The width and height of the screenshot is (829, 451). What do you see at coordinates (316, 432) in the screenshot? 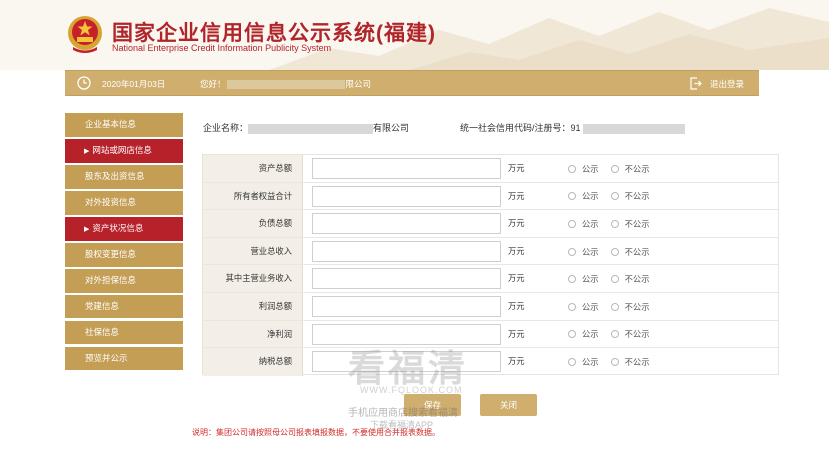
I see `instruction-note: 说明：集团公司请按照母公司报表填报数据，不要使用合并报表数据。` at bounding box center [316, 432].